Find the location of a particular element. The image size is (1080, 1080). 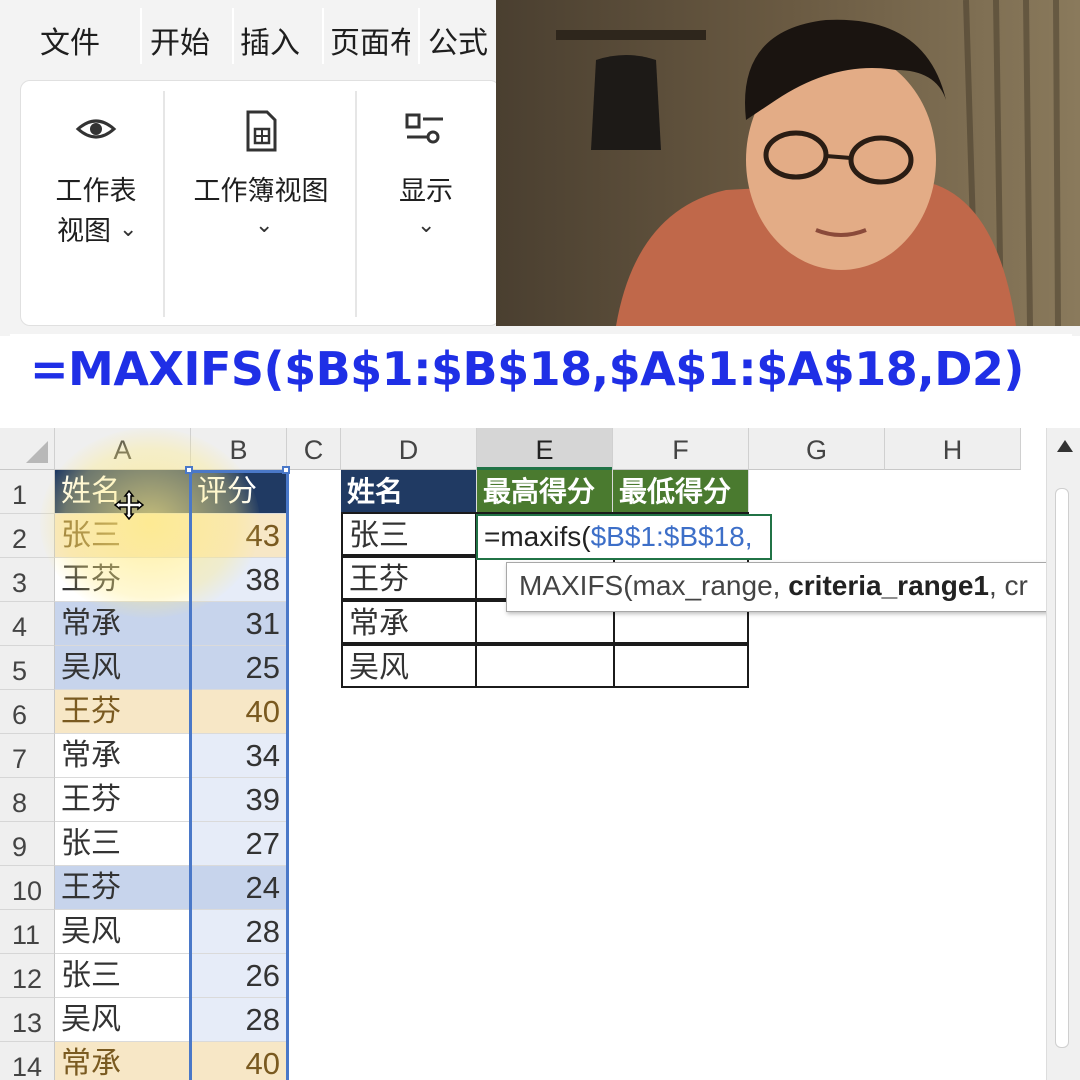

workbook-view-button: 工作簿视图 ⌄ is located at coordinates (261, 204).